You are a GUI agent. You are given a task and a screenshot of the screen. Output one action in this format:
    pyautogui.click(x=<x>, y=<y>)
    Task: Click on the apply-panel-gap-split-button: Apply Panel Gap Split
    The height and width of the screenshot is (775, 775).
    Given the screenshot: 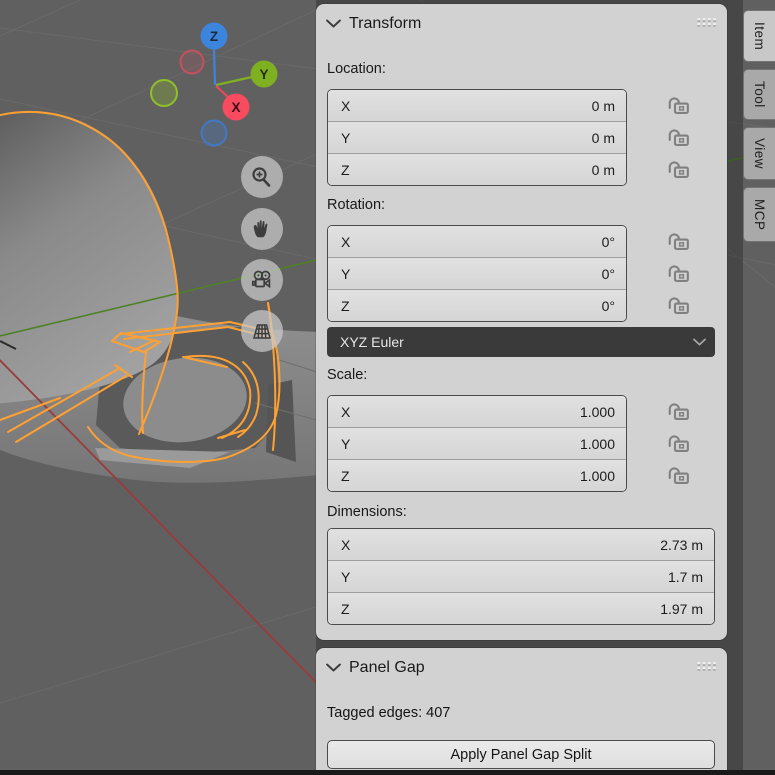 What is the action you would take?
    pyautogui.click(x=521, y=754)
    